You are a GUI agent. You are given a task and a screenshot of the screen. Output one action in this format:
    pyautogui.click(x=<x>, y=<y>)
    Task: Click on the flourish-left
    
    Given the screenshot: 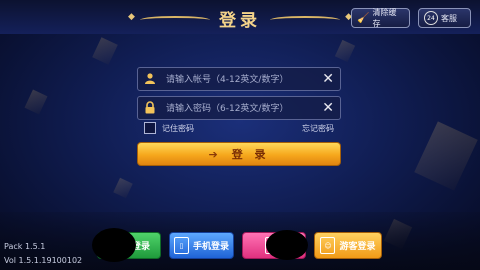 What is the action you would take?
    pyautogui.click(x=175, y=20)
    